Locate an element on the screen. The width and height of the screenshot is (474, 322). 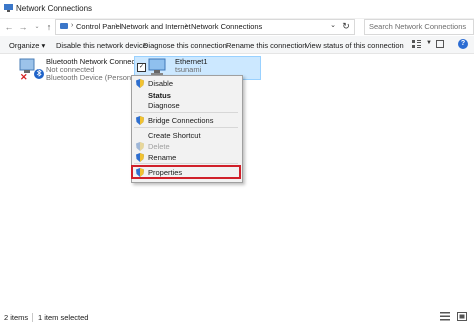
disable-device-button: Disable this network device is located at coordinates (101, 45).